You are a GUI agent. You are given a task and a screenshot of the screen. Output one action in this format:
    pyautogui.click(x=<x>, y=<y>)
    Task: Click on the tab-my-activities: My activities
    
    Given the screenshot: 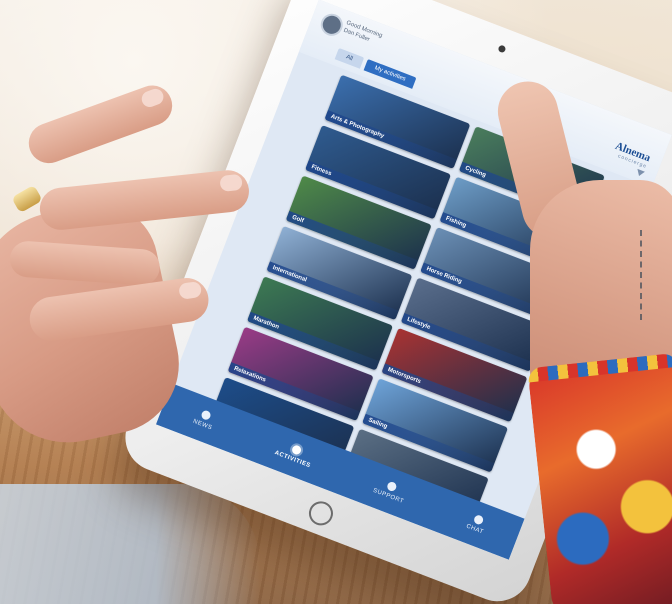 What is the action you would take?
    pyautogui.click(x=390, y=73)
    